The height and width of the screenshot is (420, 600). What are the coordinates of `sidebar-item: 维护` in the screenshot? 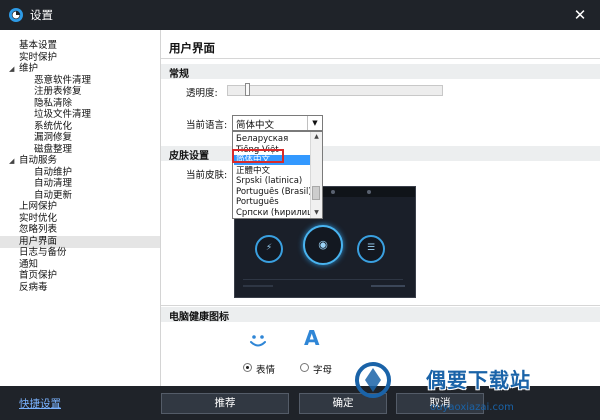 It's located at (28, 69).